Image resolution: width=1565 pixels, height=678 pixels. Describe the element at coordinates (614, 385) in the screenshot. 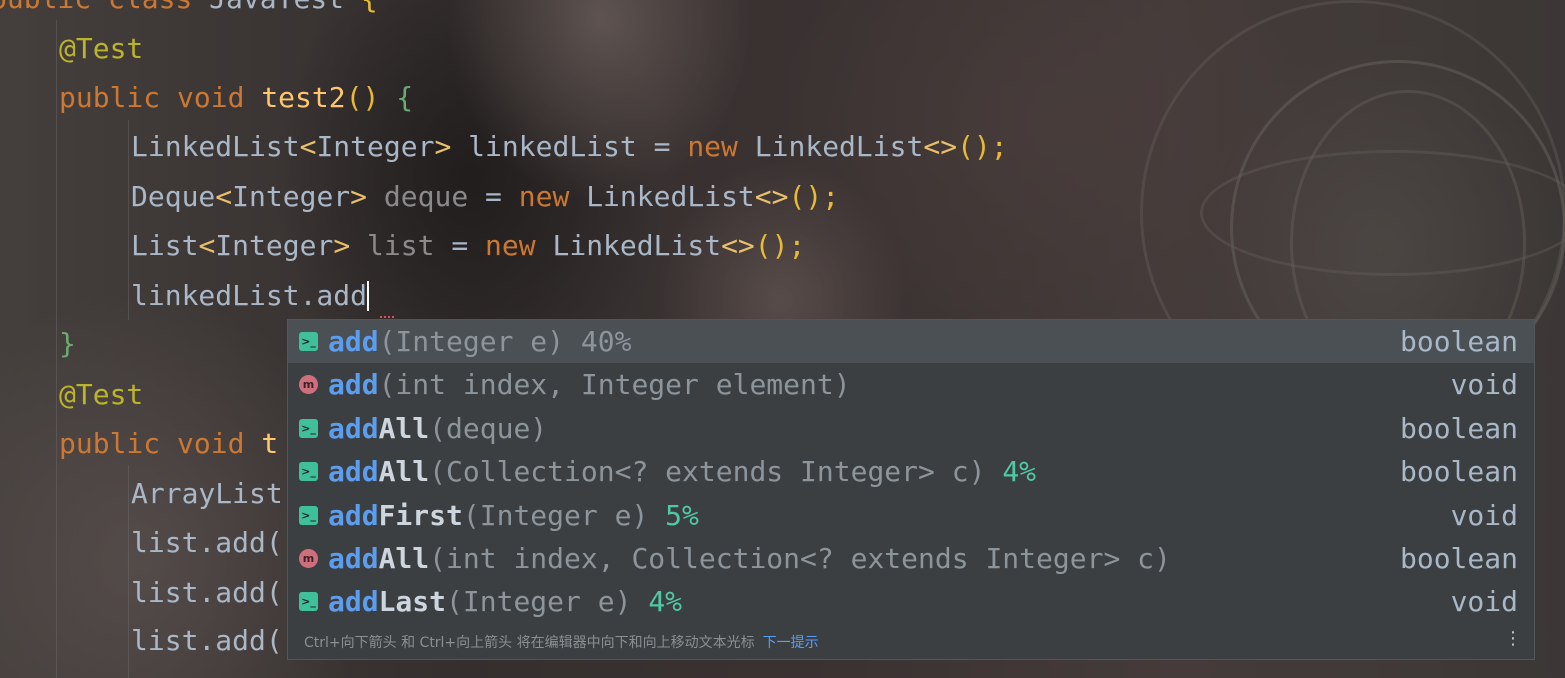

I see `completion-params: (int index, Integer element)` at that location.